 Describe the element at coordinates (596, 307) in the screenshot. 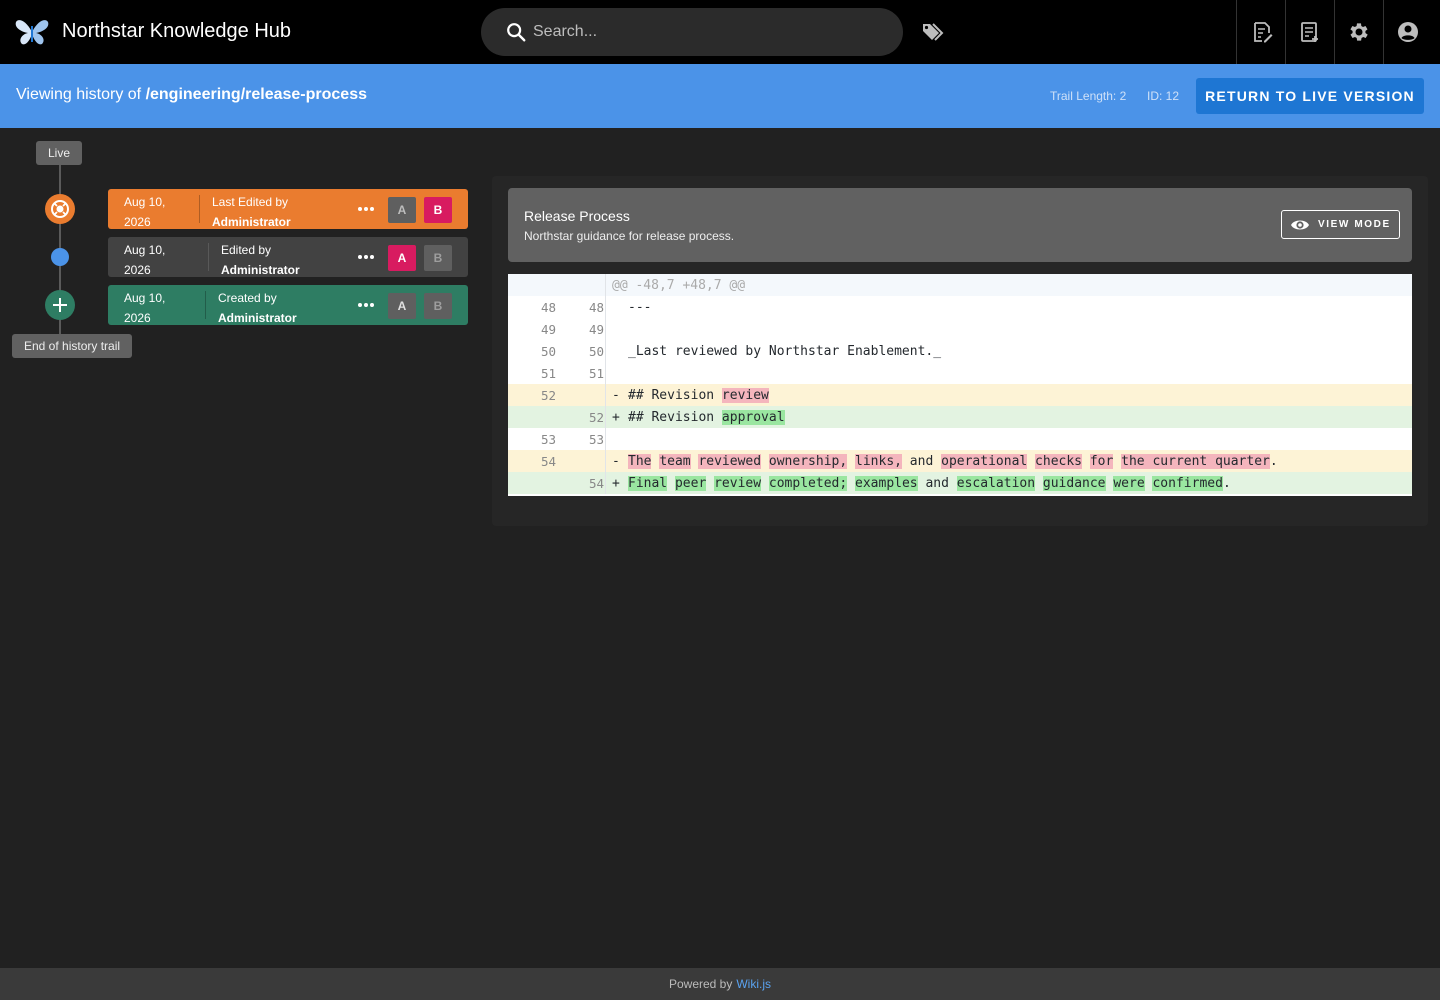

I see `new-line-number: 48` at that location.